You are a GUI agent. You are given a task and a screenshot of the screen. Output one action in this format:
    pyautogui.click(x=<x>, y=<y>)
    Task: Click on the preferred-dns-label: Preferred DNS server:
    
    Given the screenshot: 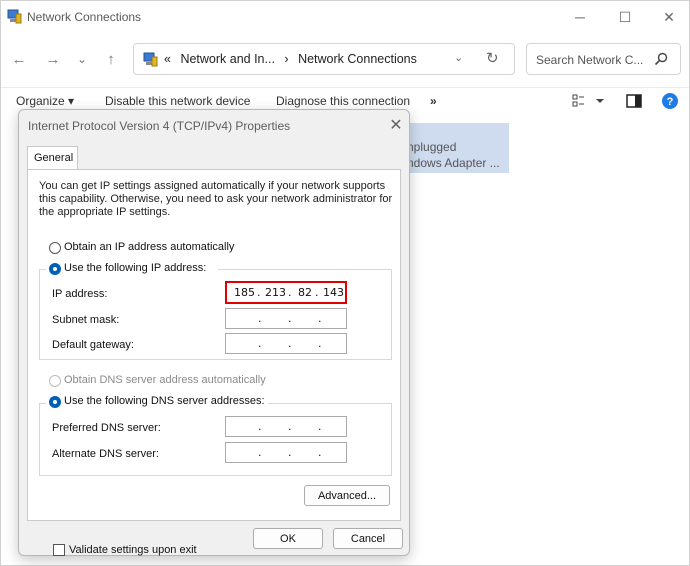 What is the action you would take?
    pyautogui.click(x=106, y=428)
    